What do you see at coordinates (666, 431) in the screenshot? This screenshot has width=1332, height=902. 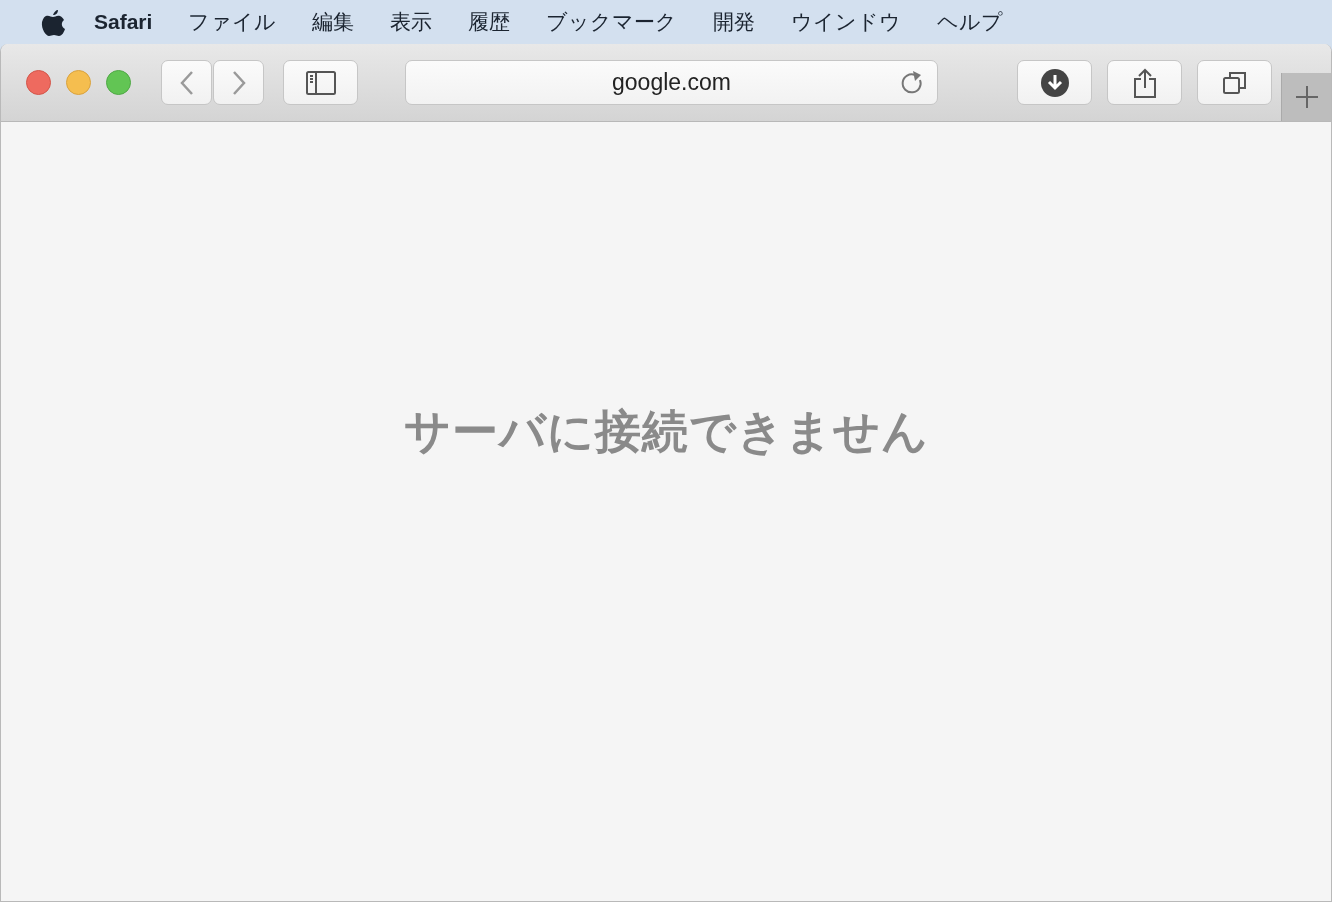 I see `error-message: サーバに接続できません` at bounding box center [666, 431].